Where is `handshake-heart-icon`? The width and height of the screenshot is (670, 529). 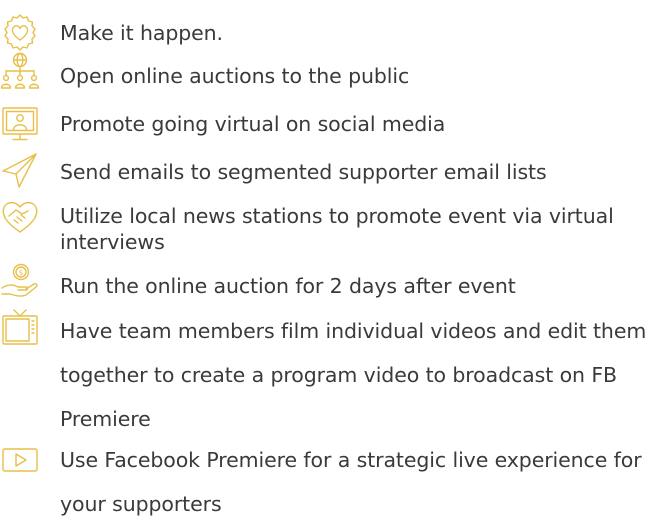
handshake-heart-icon is located at coordinates (20, 216).